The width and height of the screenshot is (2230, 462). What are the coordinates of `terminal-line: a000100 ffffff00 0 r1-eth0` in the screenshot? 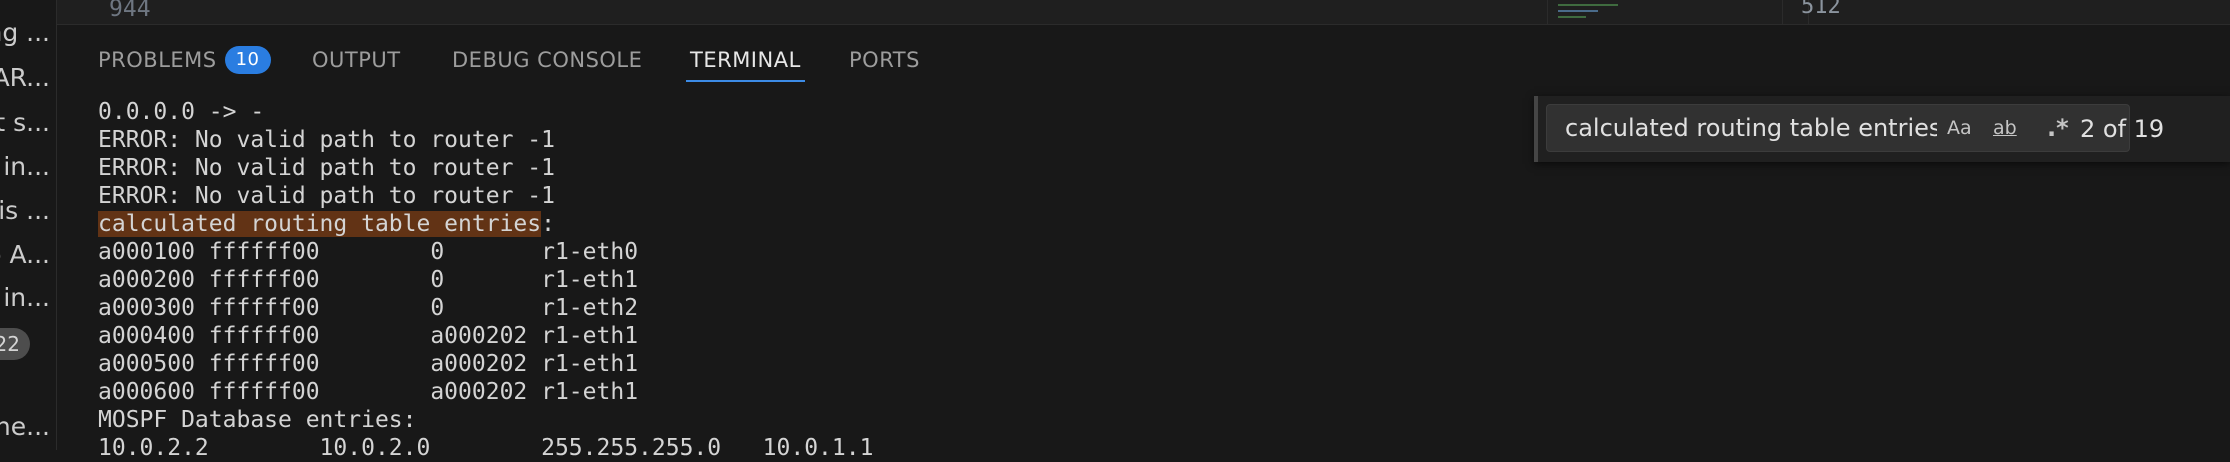 It's located at (368, 252).